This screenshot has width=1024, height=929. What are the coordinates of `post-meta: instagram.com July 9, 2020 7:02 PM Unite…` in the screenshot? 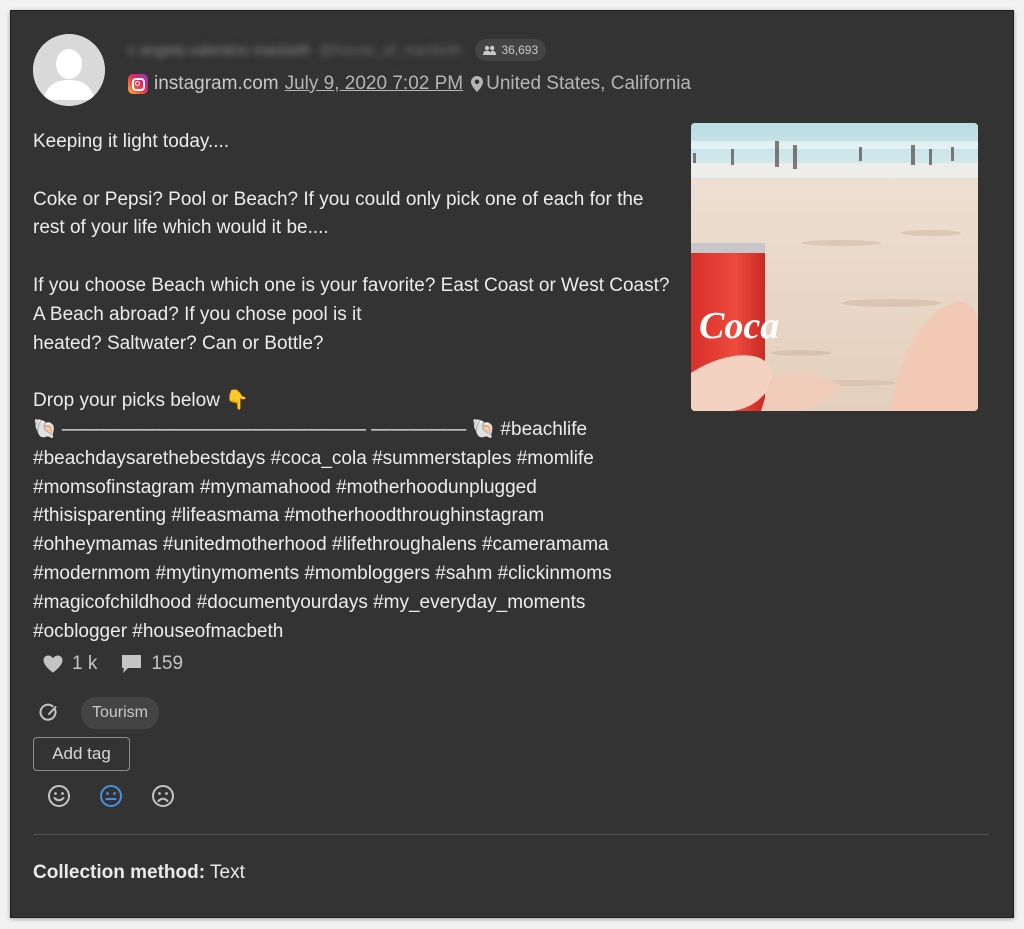 It's located at (409, 84).